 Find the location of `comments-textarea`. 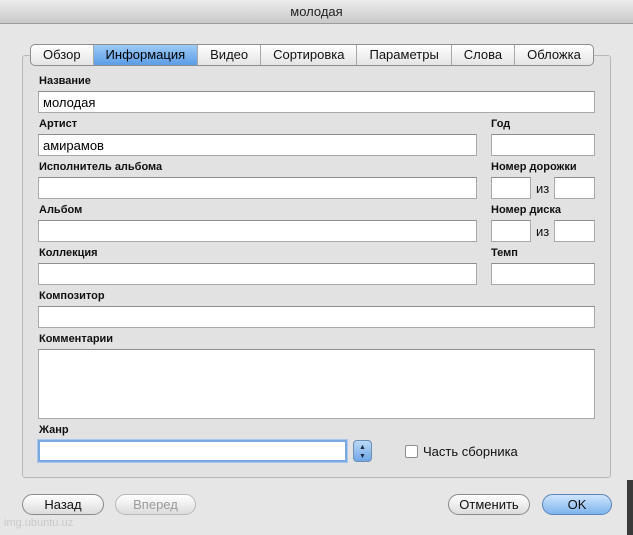

comments-textarea is located at coordinates (316, 384).